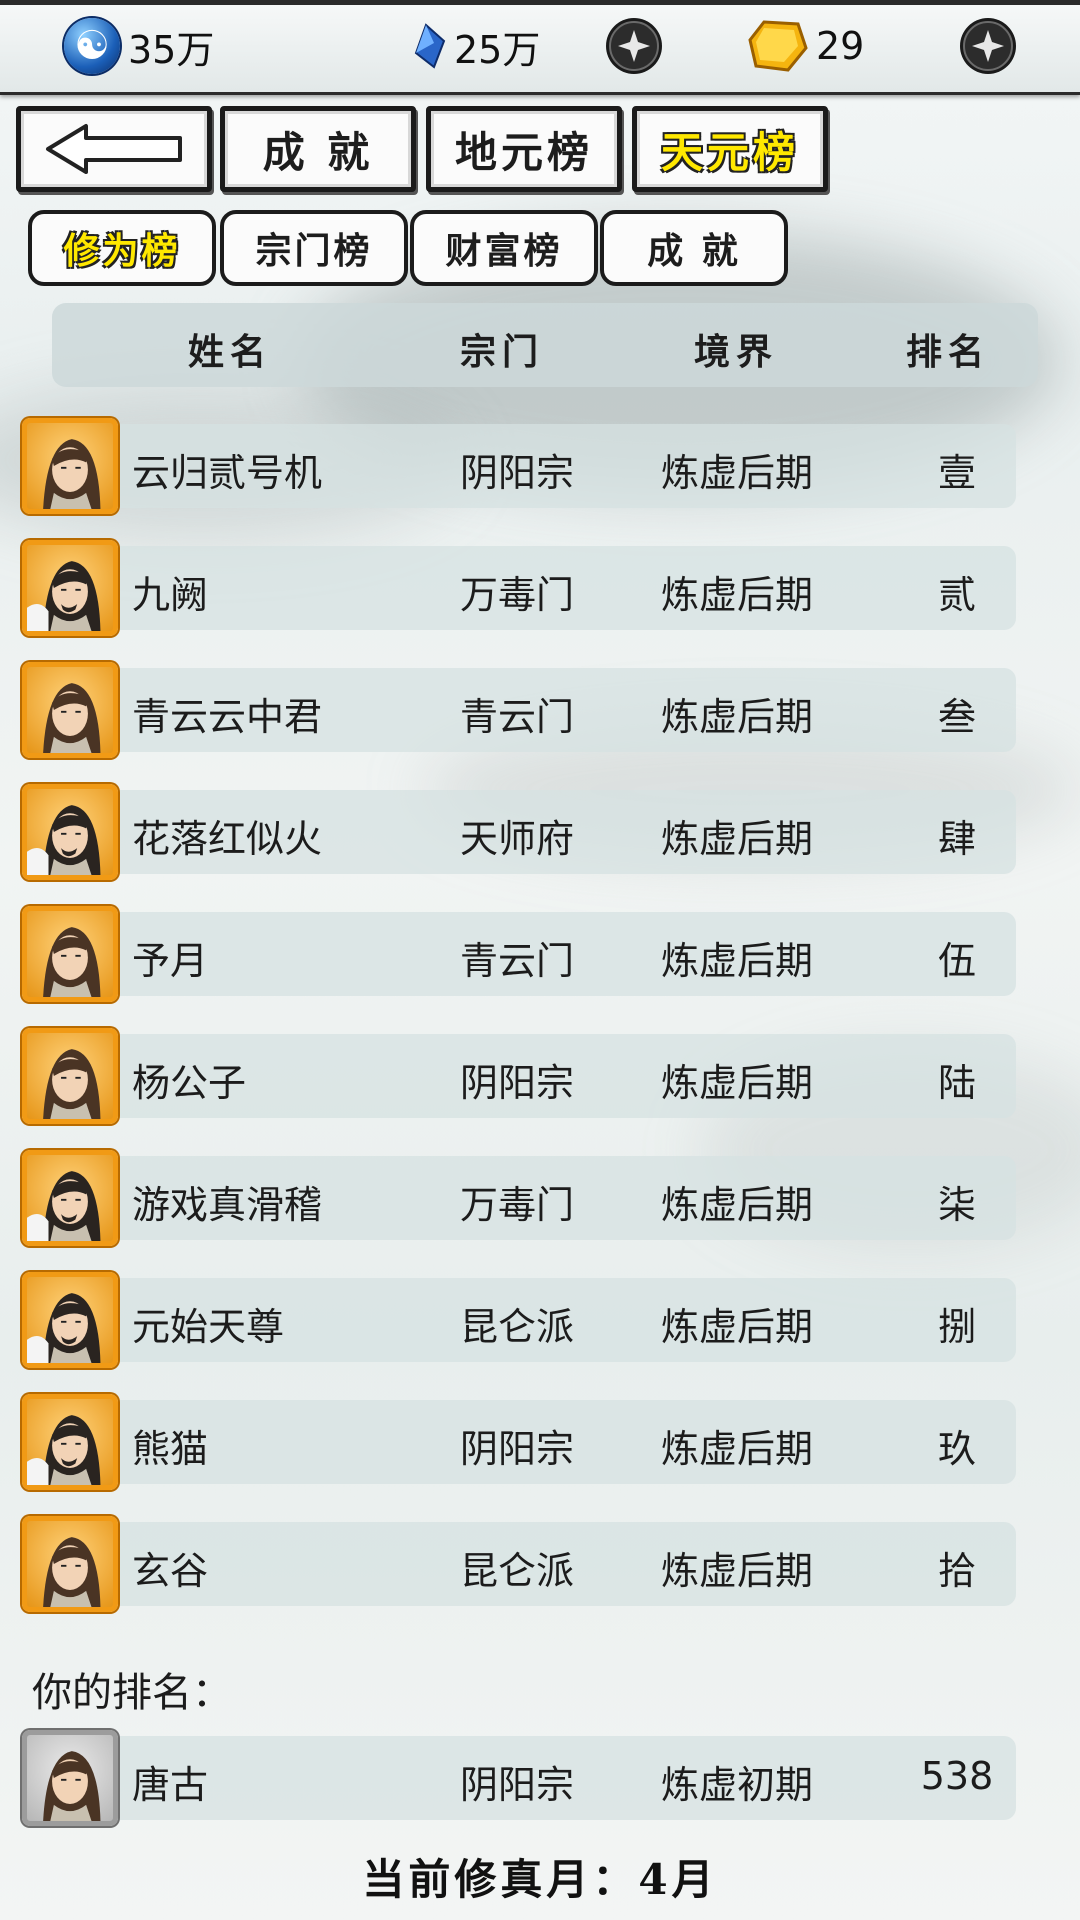 The width and height of the screenshot is (1080, 1920). I want to click on table-row: 云归贰号机 阴阳宗 炼虚后期 壹, so click(529, 466).